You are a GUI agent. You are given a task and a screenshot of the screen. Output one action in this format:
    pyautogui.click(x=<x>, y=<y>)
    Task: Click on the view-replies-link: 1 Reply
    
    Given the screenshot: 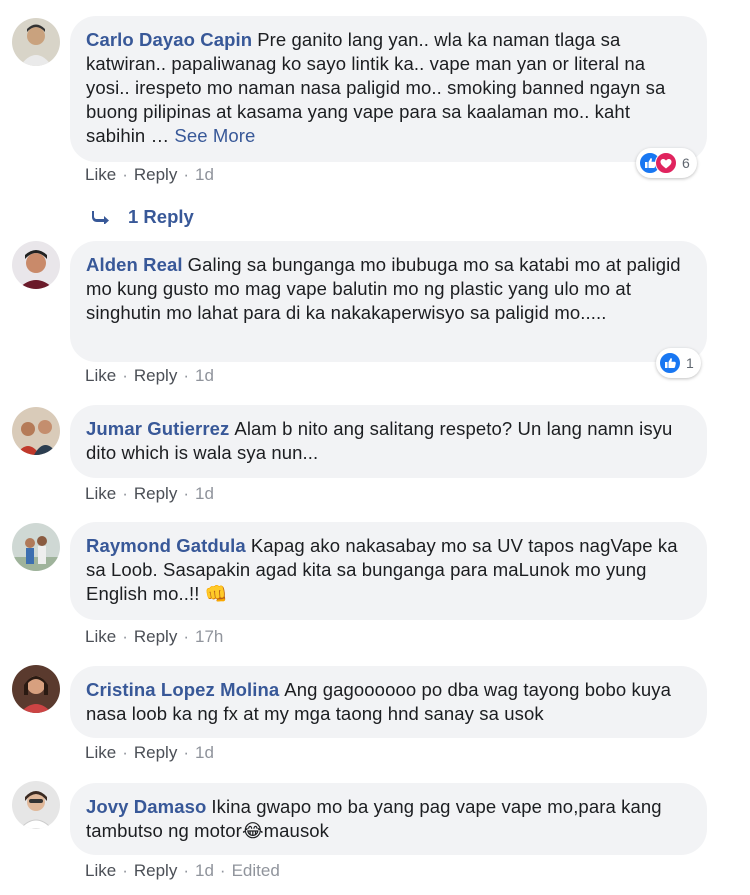 What is the action you would take?
    pyautogui.click(x=143, y=217)
    